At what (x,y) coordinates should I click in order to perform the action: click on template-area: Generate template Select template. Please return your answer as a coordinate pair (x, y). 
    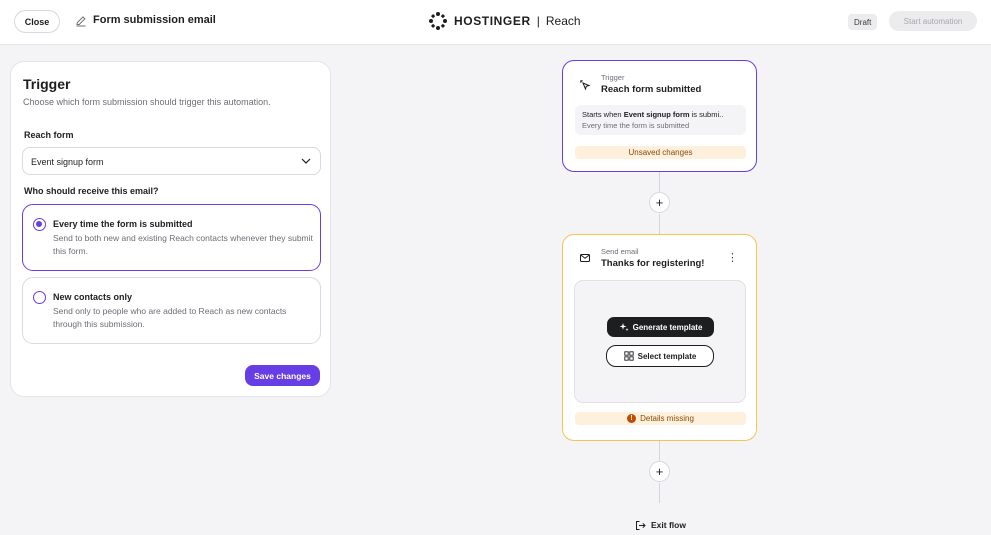
    Looking at the image, I should click on (660, 341).